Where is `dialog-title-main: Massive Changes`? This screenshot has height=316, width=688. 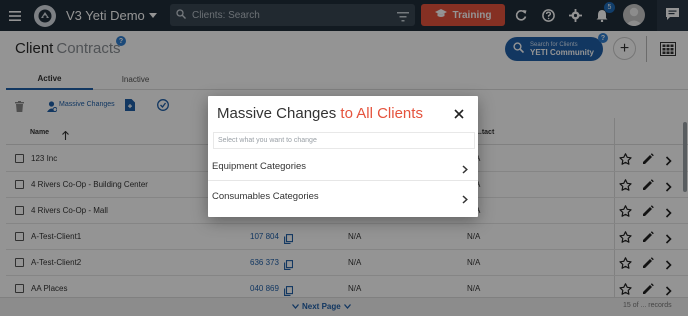 dialog-title-main: Massive Changes is located at coordinates (279, 113).